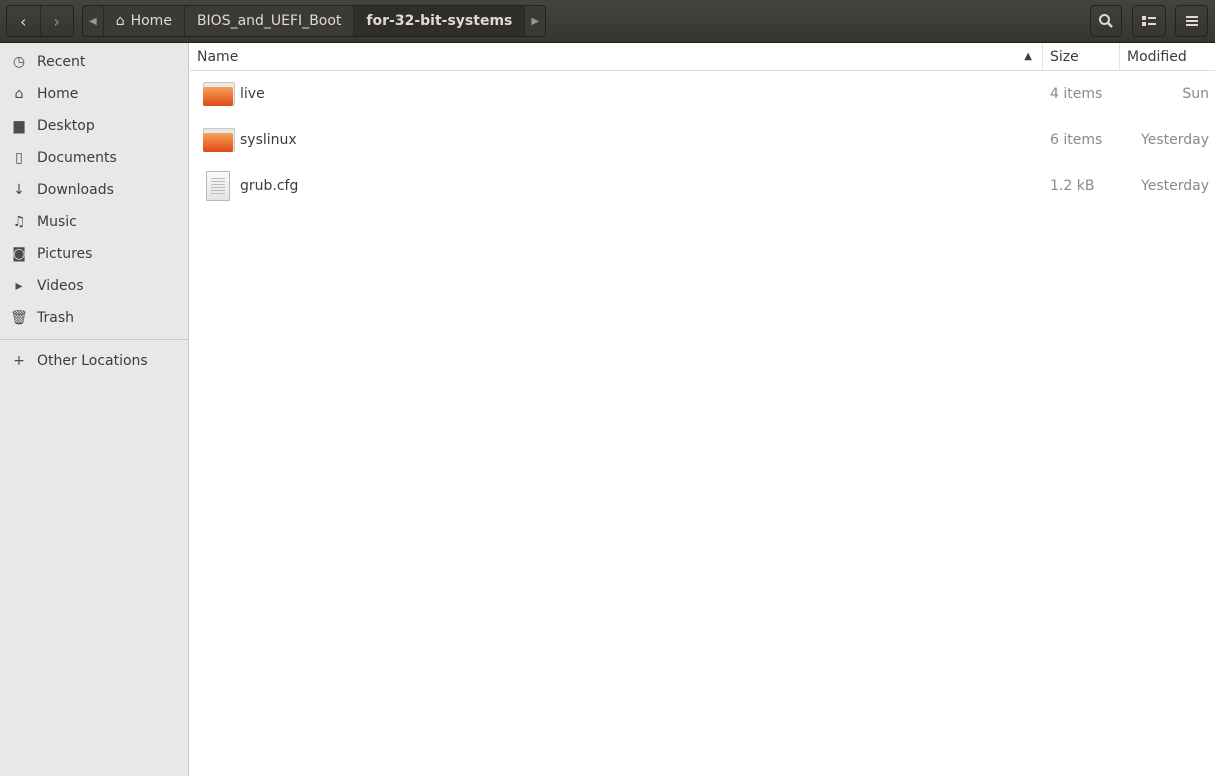 This screenshot has width=1215, height=776. I want to click on menu-button, so click(1191, 21).